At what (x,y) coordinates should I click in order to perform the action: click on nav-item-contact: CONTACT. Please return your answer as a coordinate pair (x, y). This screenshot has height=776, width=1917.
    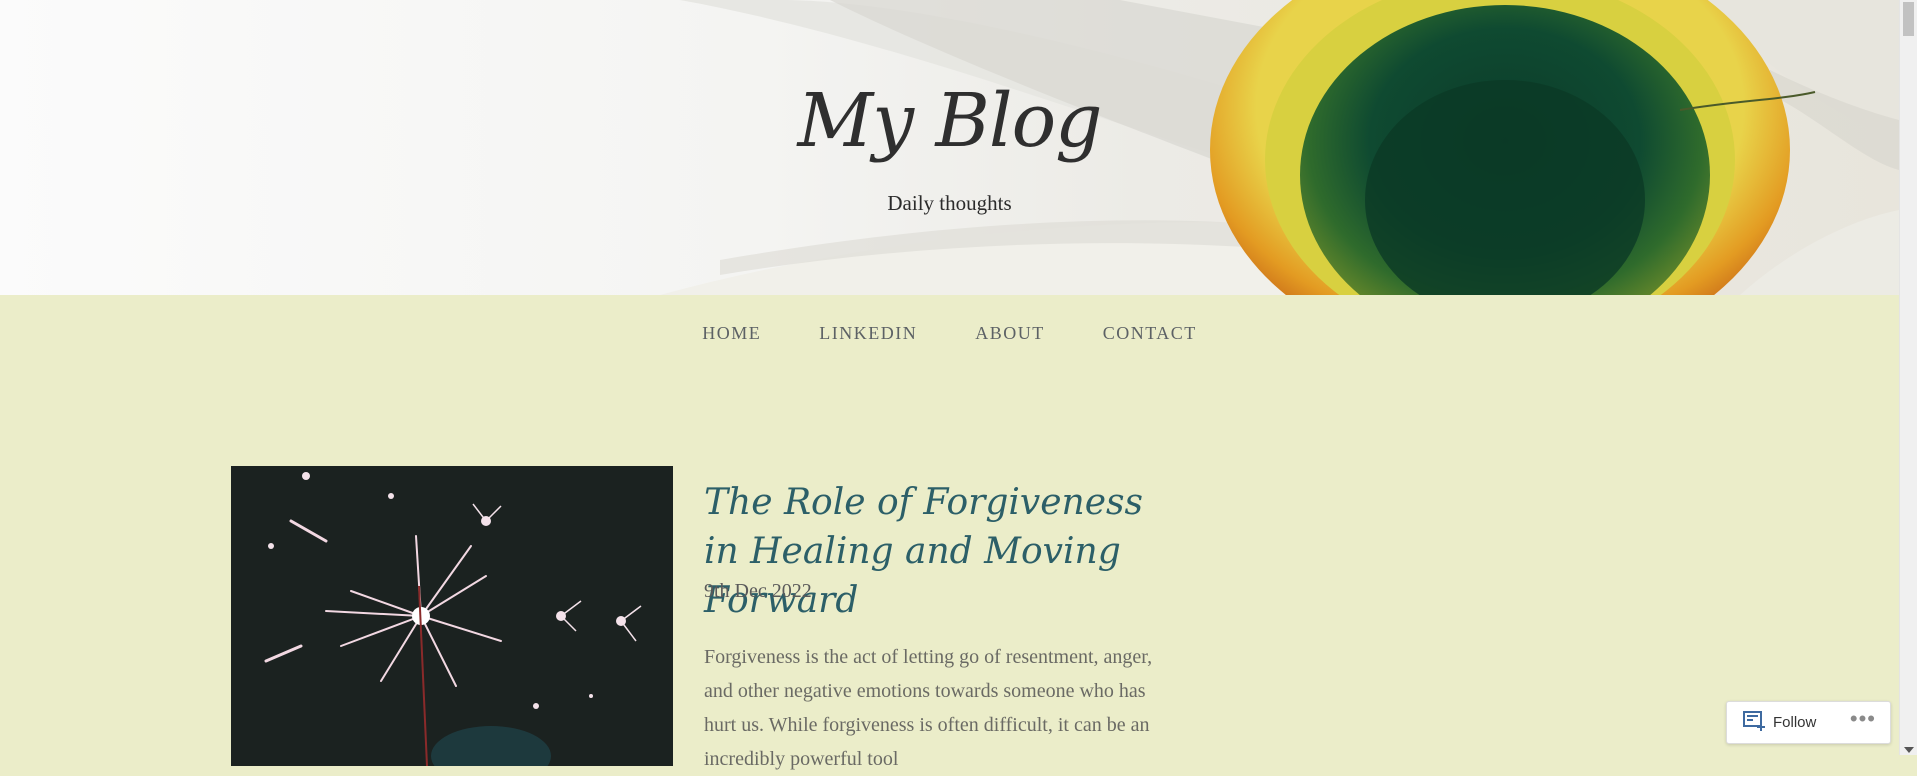
    Looking at the image, I should click on (1150, 333).